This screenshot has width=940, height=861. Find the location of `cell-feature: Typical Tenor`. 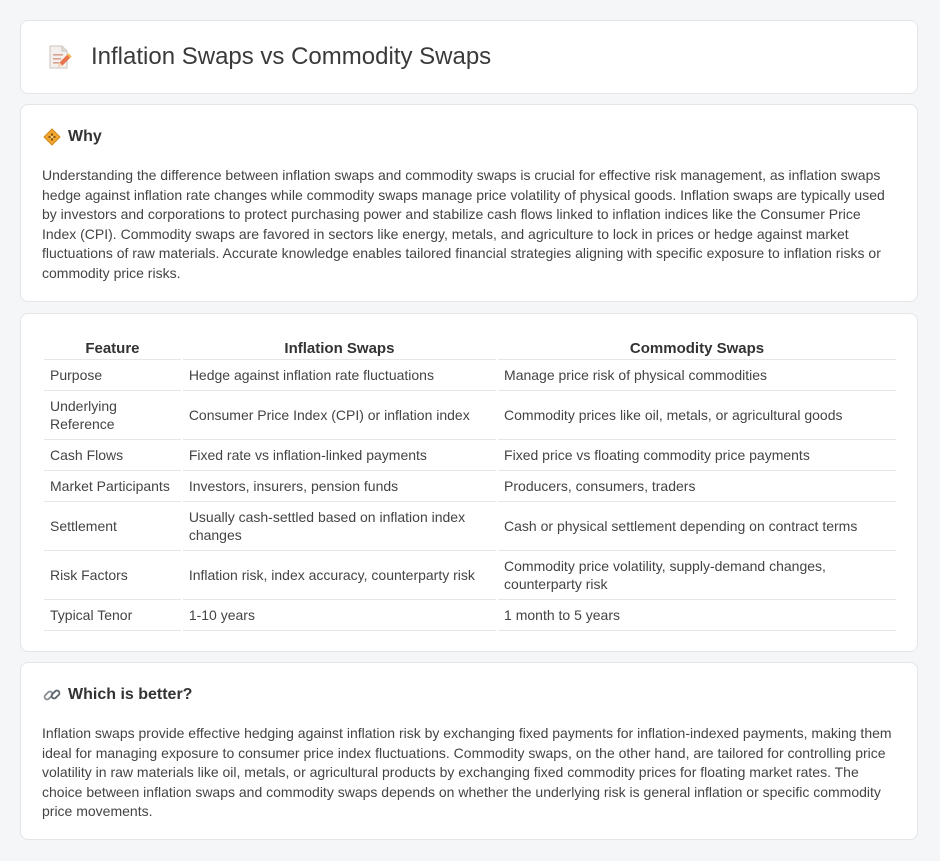

cell-feature: Typical Tenor is located at coordinates (112, 615).